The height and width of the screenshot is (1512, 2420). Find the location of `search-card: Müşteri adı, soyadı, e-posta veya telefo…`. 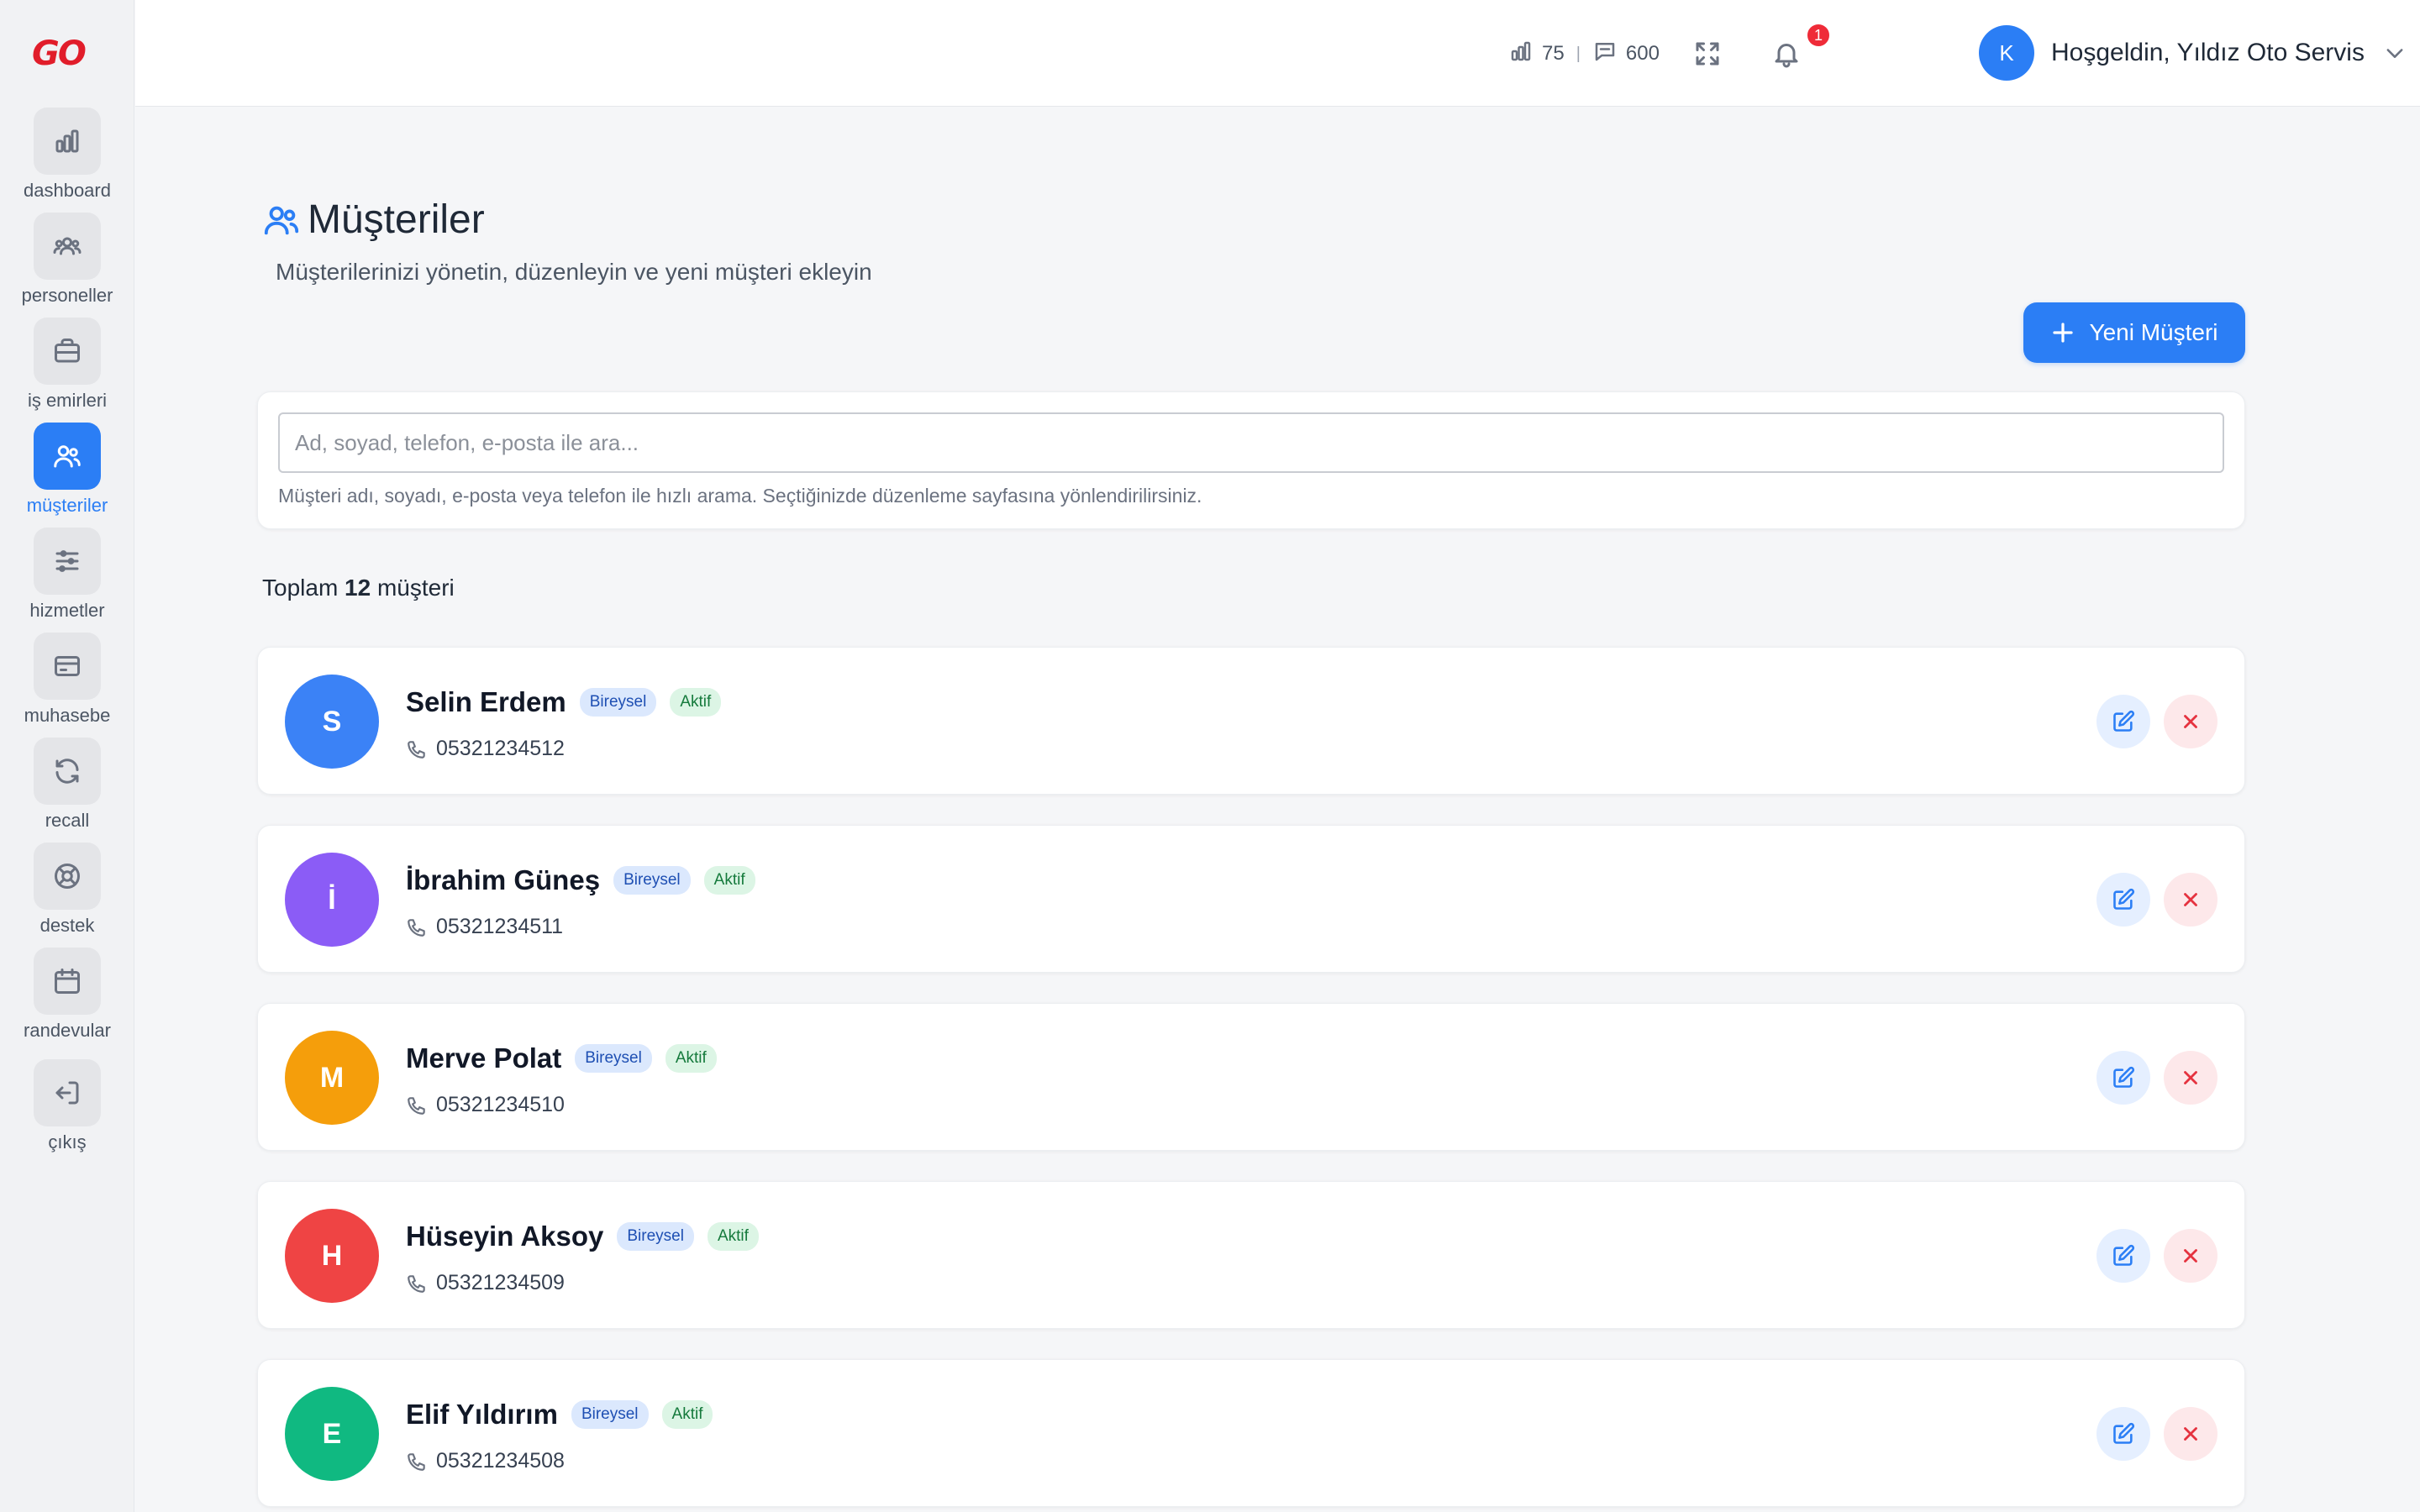

search-card: Müşteri adı, soyadı, e-posta veya telefo… is located at coordinates (1251, 460).